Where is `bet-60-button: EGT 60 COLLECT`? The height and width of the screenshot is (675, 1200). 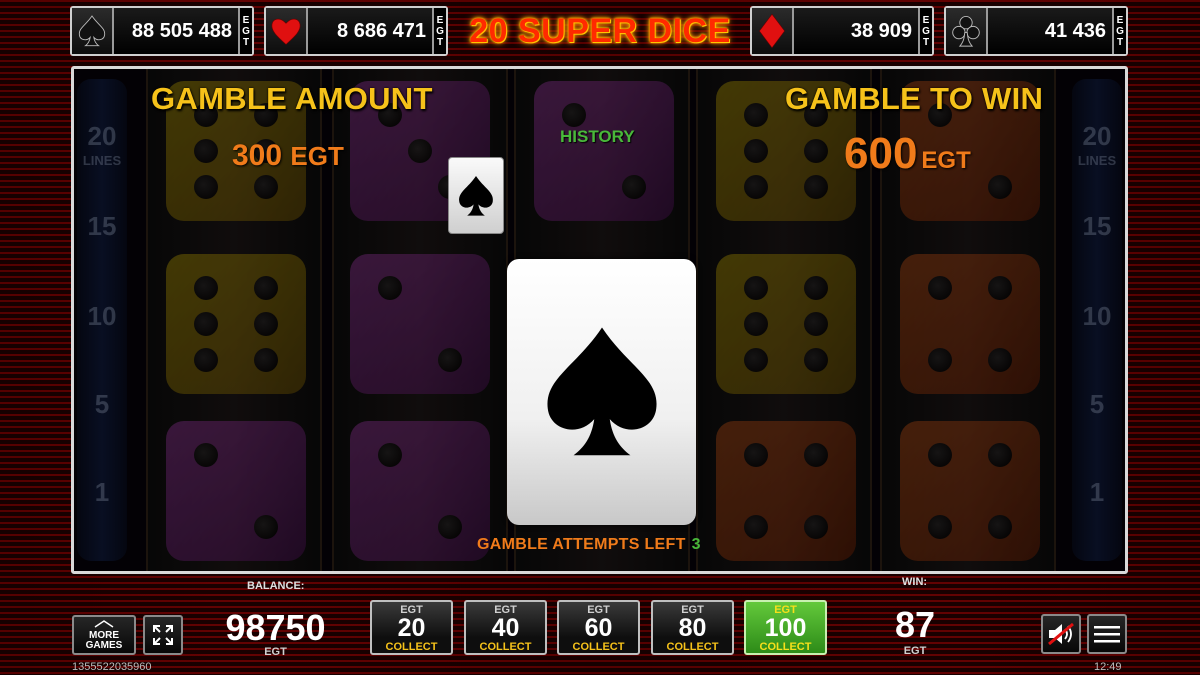 bet-60-button: EGT 60 COLLECT is located at coordinates (598, 627).